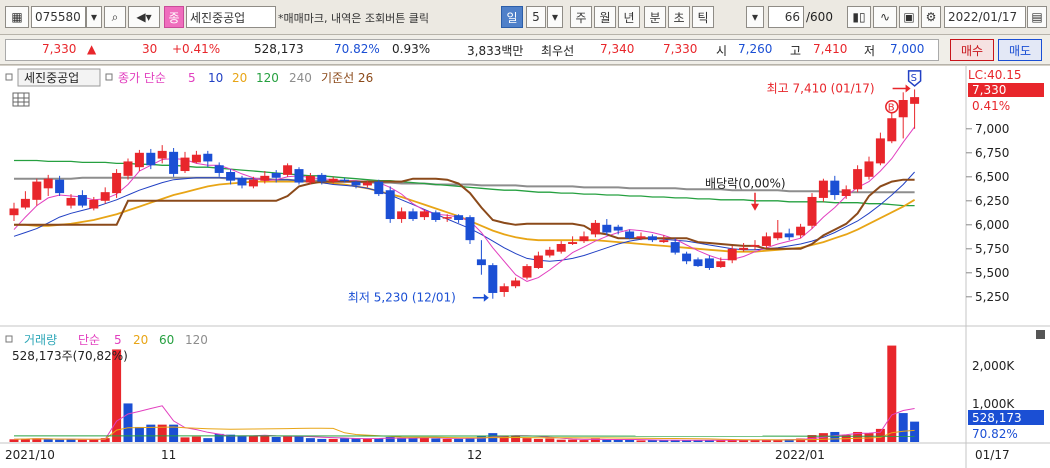  What do you see at coordinates (1040, 334) in the screenshot?
I see `volume-pane-close-icon` at bounding box center [1040, 334].